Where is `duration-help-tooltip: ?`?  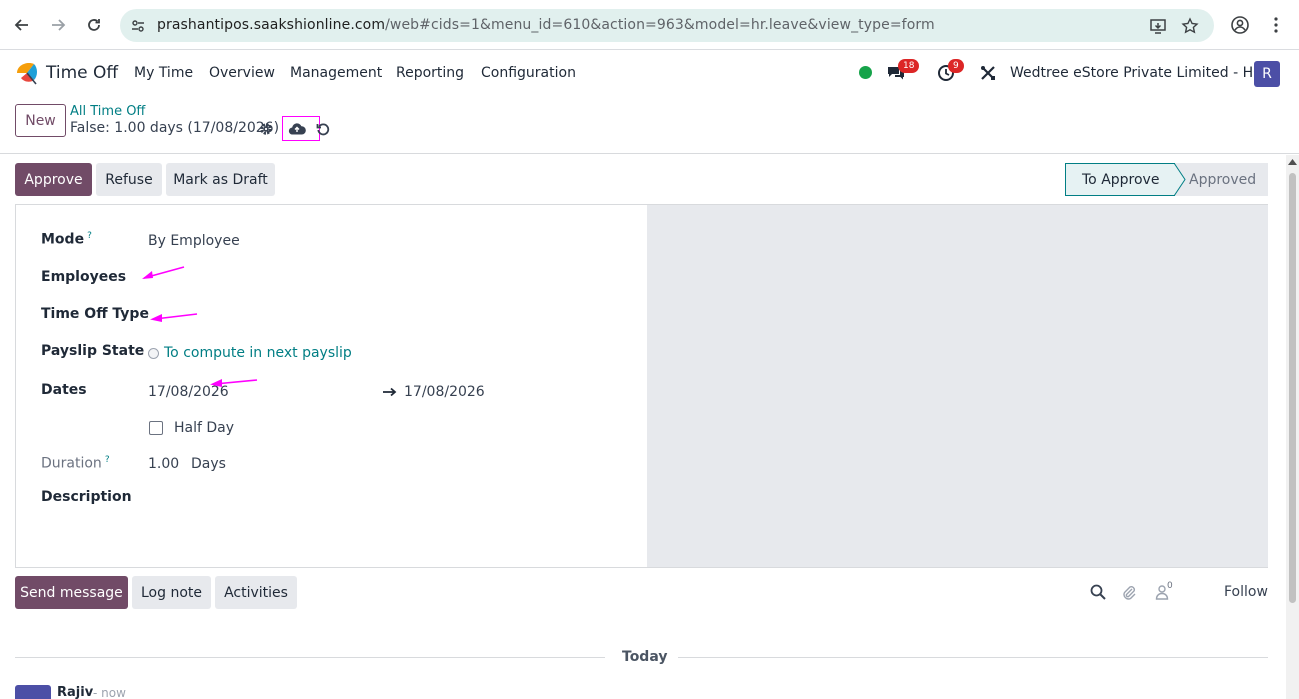 duration-help-tooltip: ? is located at coordinates (107, 460).